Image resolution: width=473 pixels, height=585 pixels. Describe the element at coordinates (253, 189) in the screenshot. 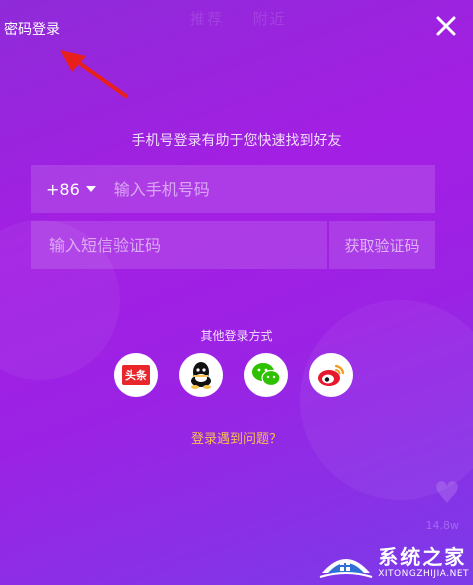

I see `phone-number-input` at that location.